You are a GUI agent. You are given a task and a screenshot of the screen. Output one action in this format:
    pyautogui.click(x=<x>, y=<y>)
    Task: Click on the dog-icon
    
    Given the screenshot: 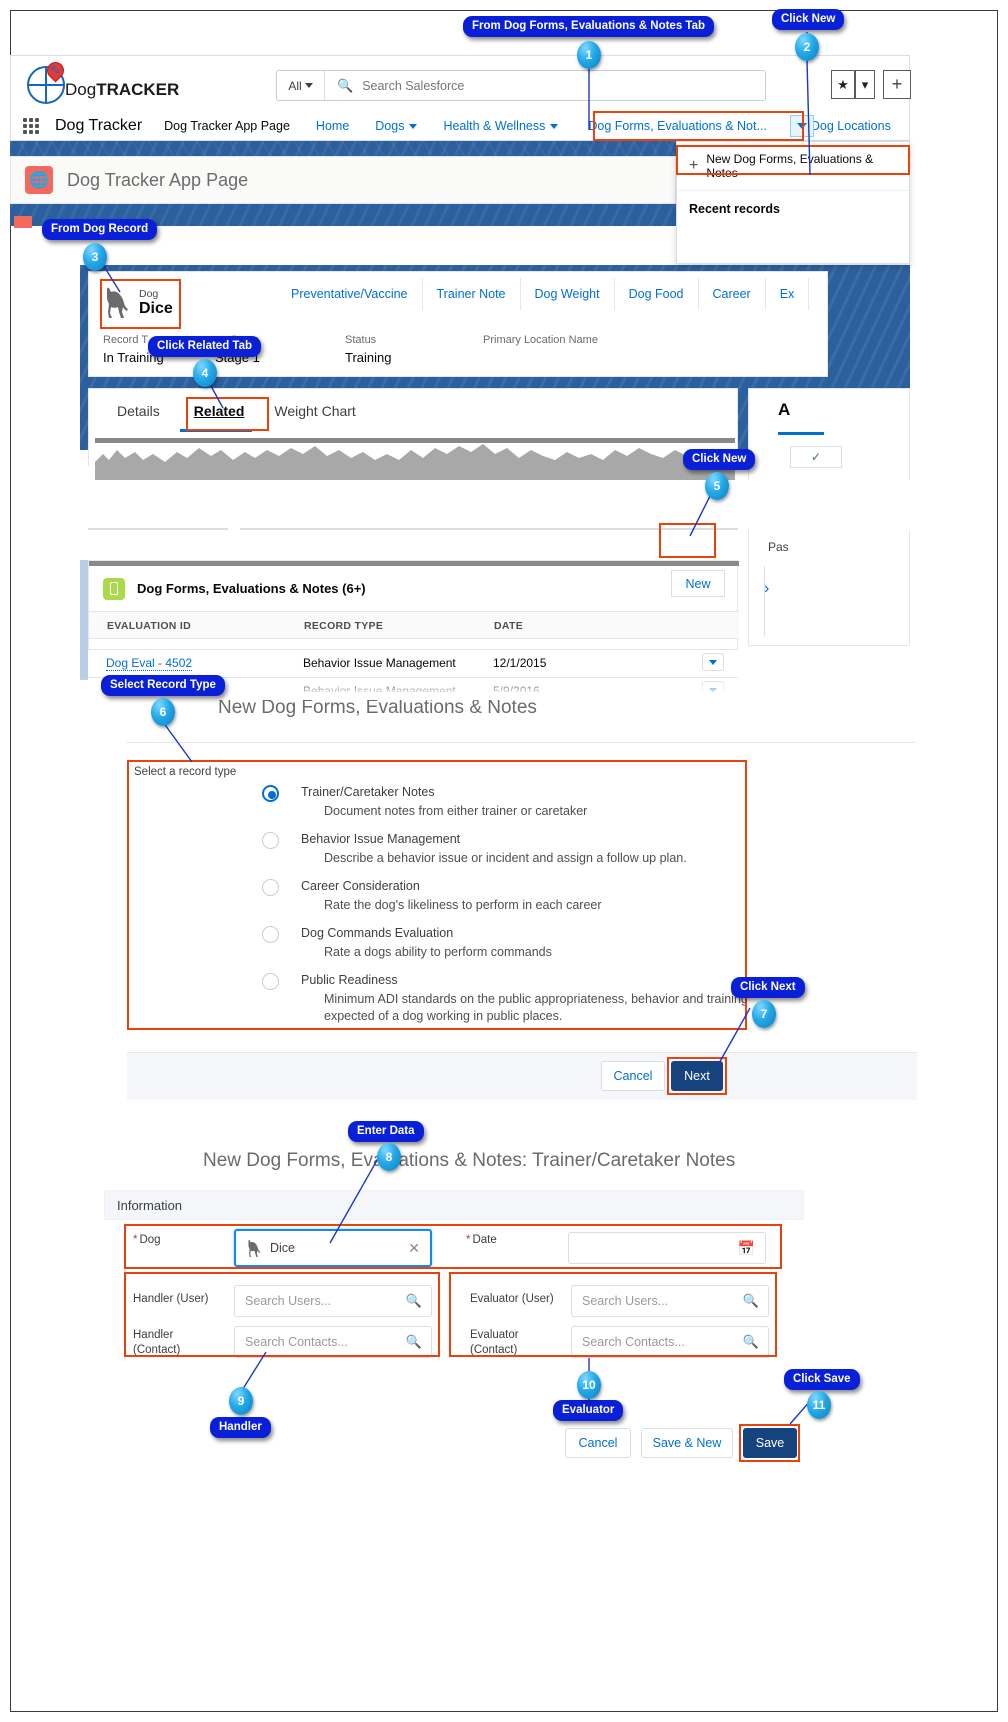 What is the action you would take?
    pyautogui.click(x=254, y=1248)
    